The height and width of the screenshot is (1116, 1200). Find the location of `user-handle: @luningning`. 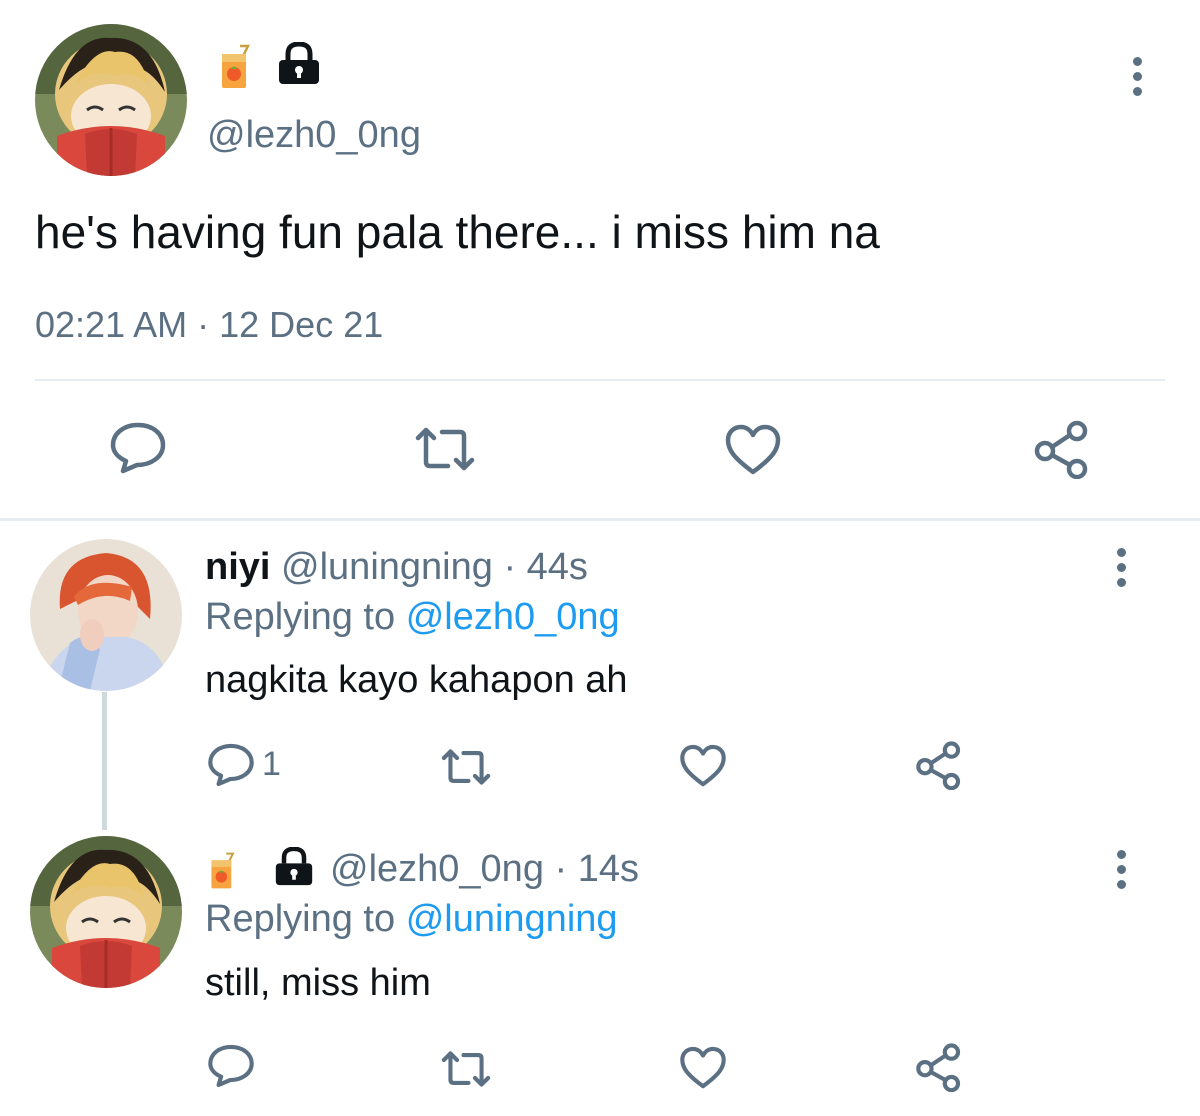

user-handle: @luningning is located at coordinates (387, 567).